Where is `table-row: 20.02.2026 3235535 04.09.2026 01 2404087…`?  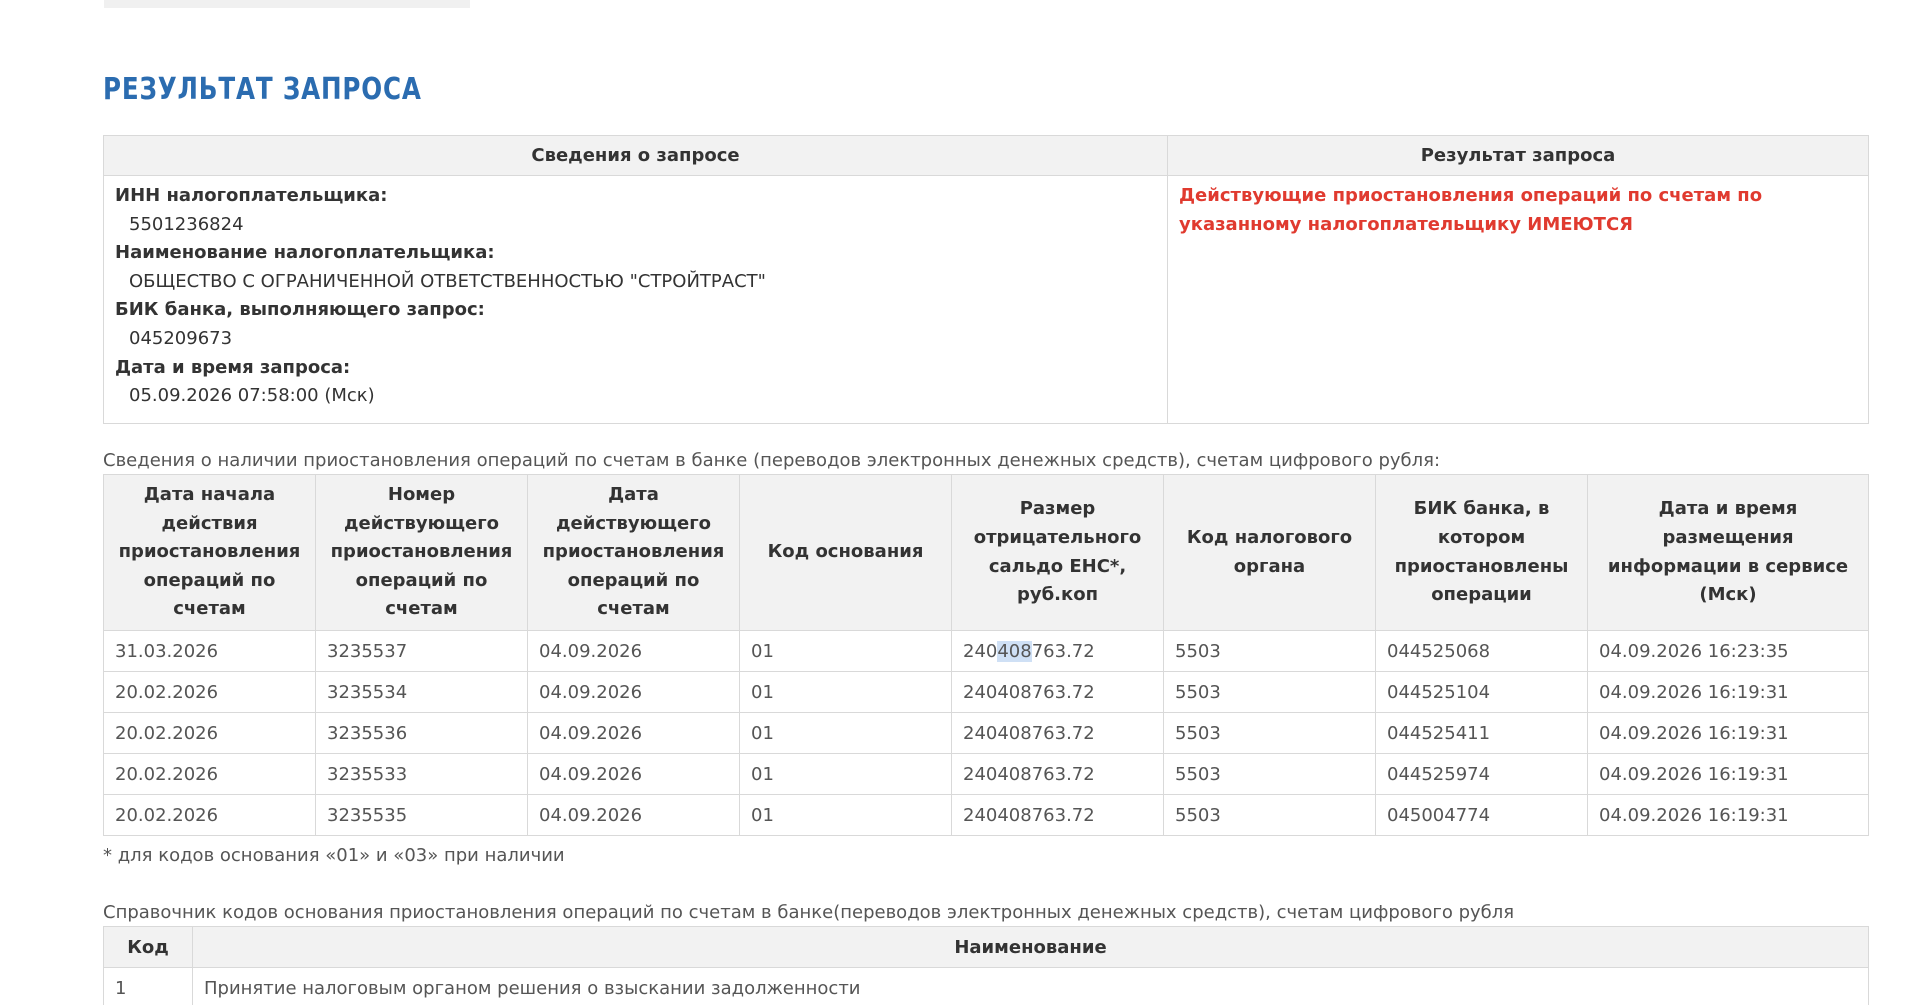 table-row: 20.02.2026 3235535 04.09.2026 01 2404087… is located at coordinates (986, 815).